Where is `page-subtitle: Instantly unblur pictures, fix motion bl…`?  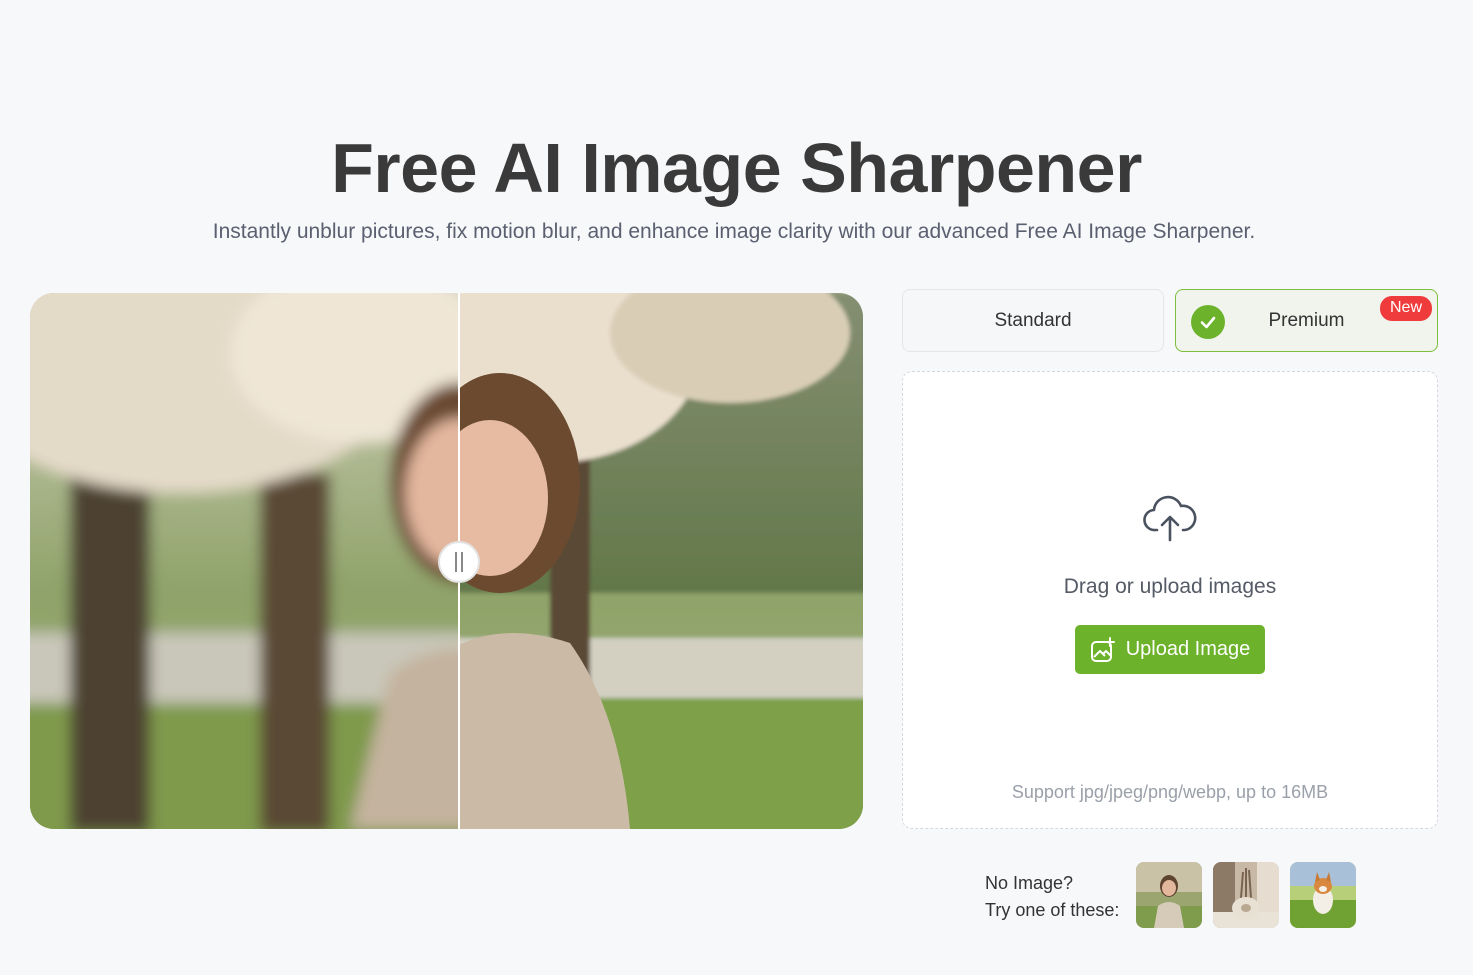
page-subtitle: Instantly unblur pictures, fix motion bl… is located at coordinates (734, 231).